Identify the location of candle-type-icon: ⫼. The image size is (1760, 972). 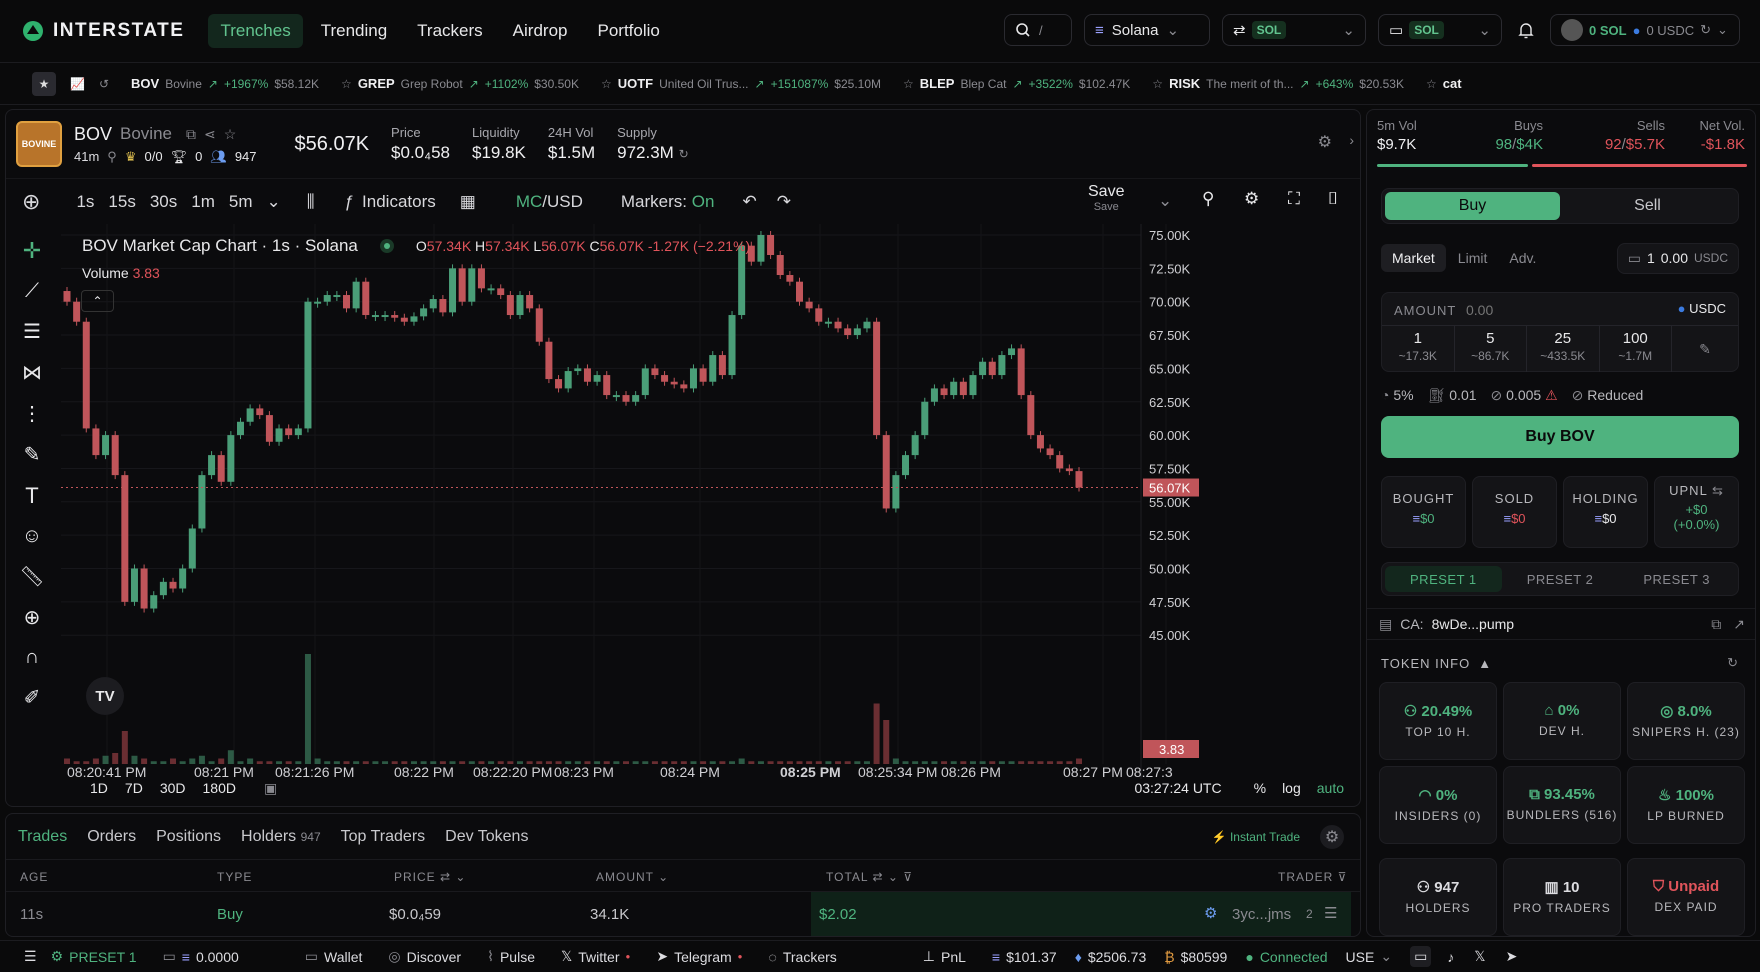
(311, 202).